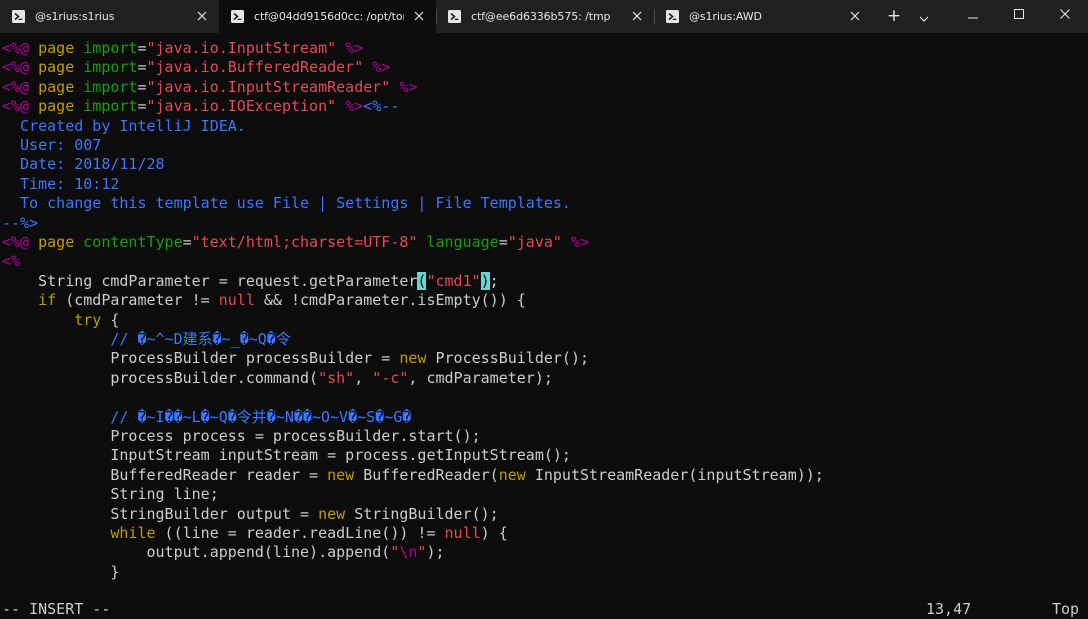 The image size is (1088, 619). What do you see at coordinates (336, 377) in the screenshot?
I see `code-token: "sh"` at bounding box center [336, 377].